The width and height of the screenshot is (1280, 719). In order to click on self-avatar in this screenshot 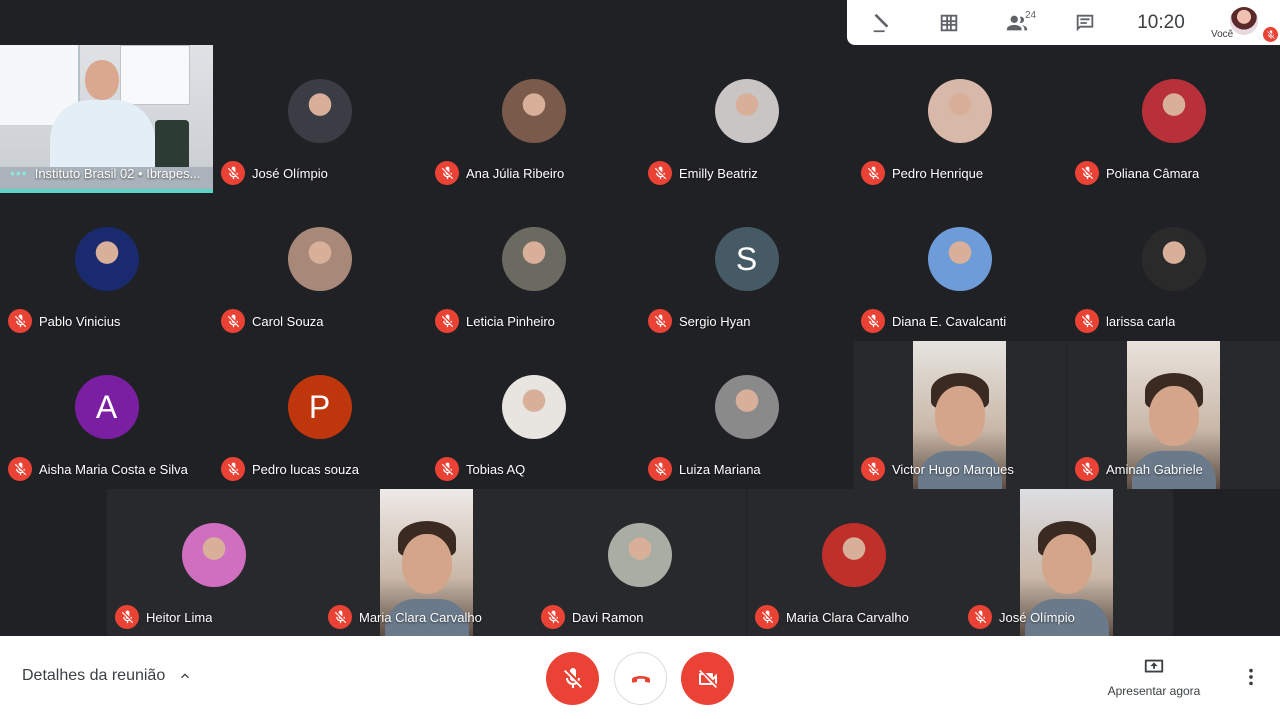, I will do `click(1244, 21)`.